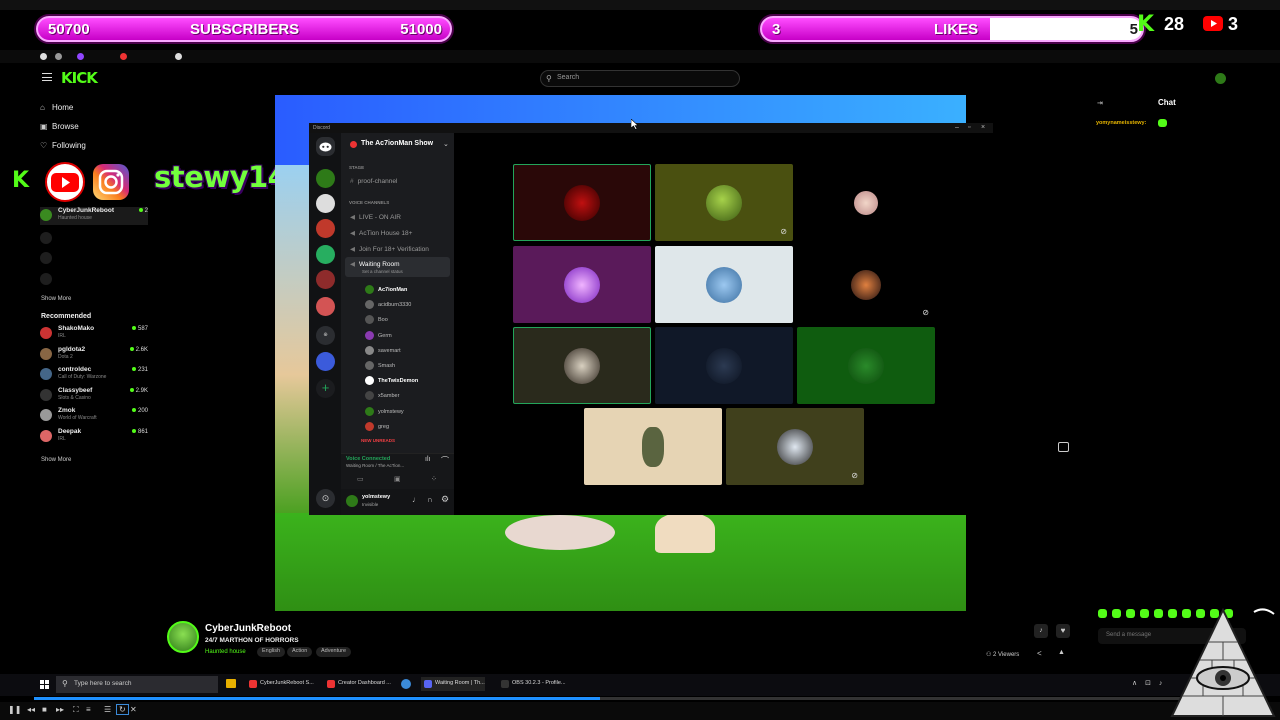 The height and width of the screenshot is (720, 1280). What do you see at coordinates (94, 216) in the screenshot?
I see `following-channel-item: CyberJunkReboot Haunted house 2` at bounding box center [94, 216].